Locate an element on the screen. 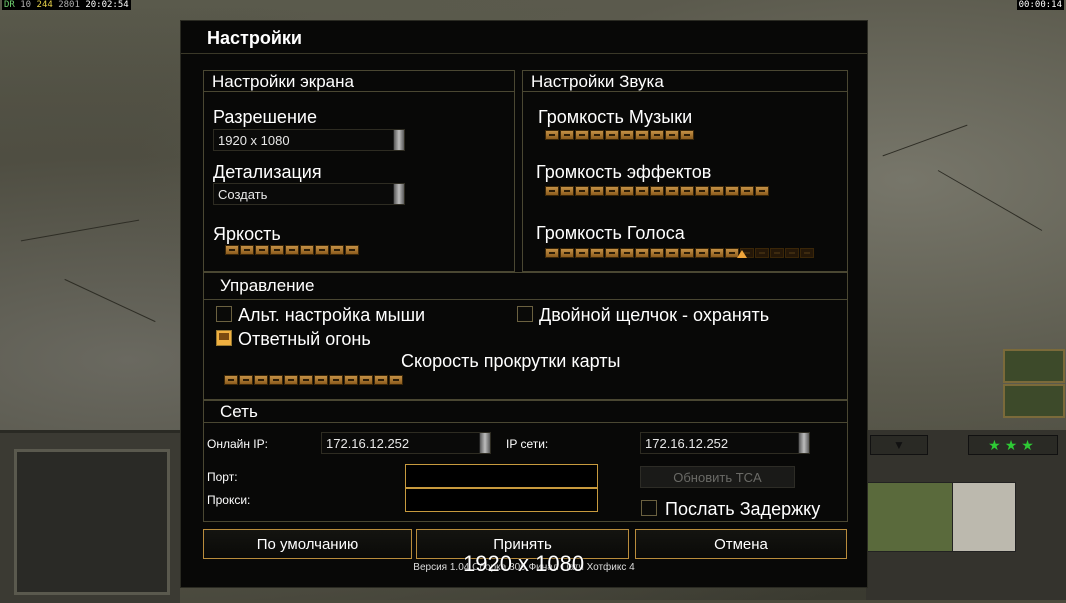 This screenshot has height=603, width=1066. section-header: Настройки экрана is located at coordinates (359, 81).